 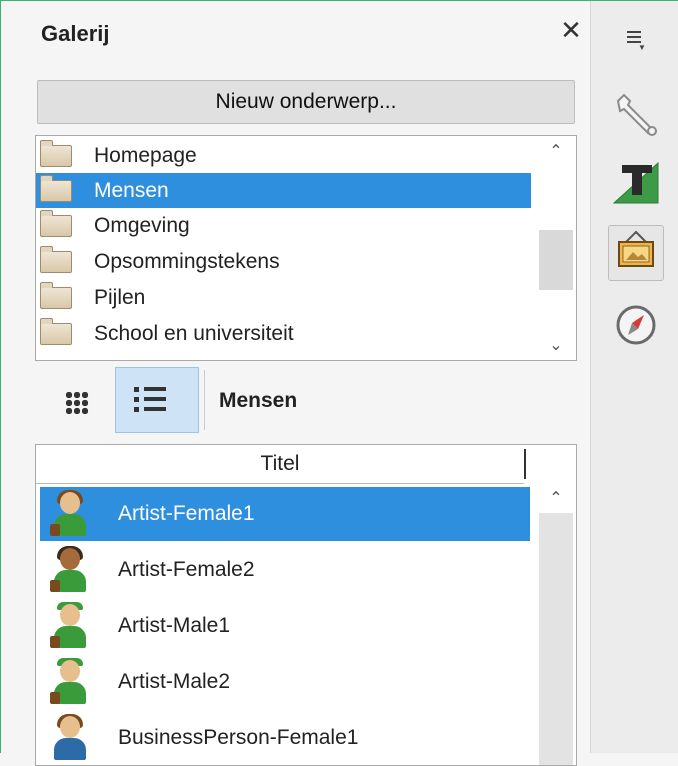 What do you see at coordinates (634, 377) in the screenshot?
I see `sidebar-deck: ▼` at bounding box center [634, 377].